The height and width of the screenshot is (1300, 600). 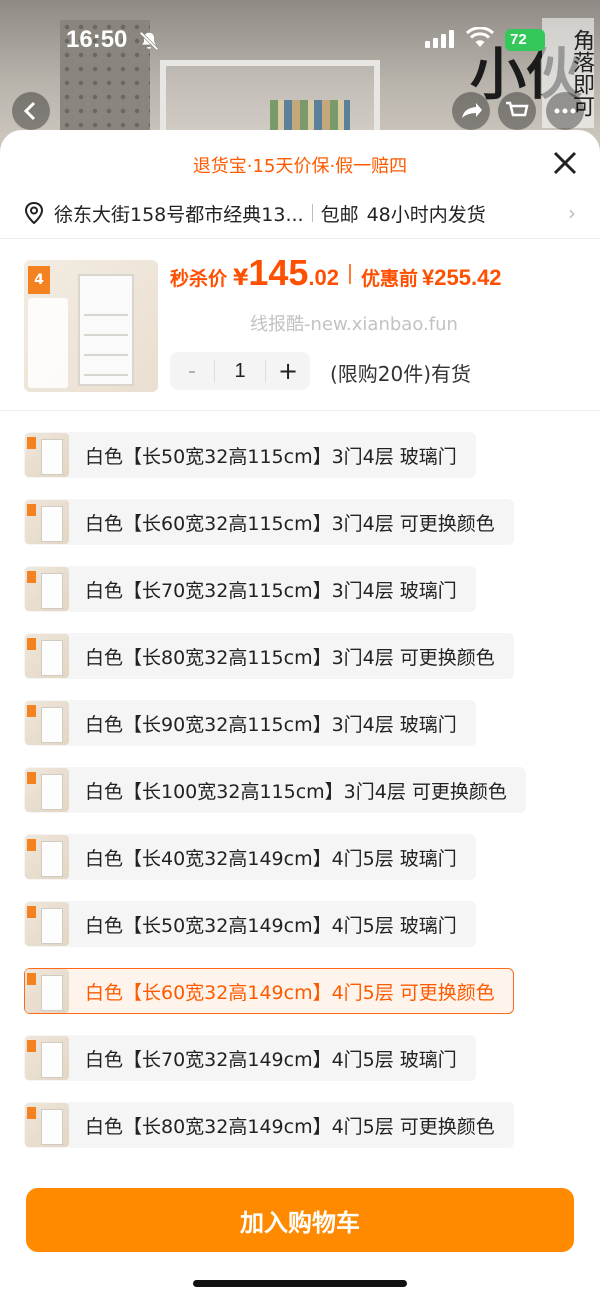 I want to click on back-button, so click(x=31, y=111).